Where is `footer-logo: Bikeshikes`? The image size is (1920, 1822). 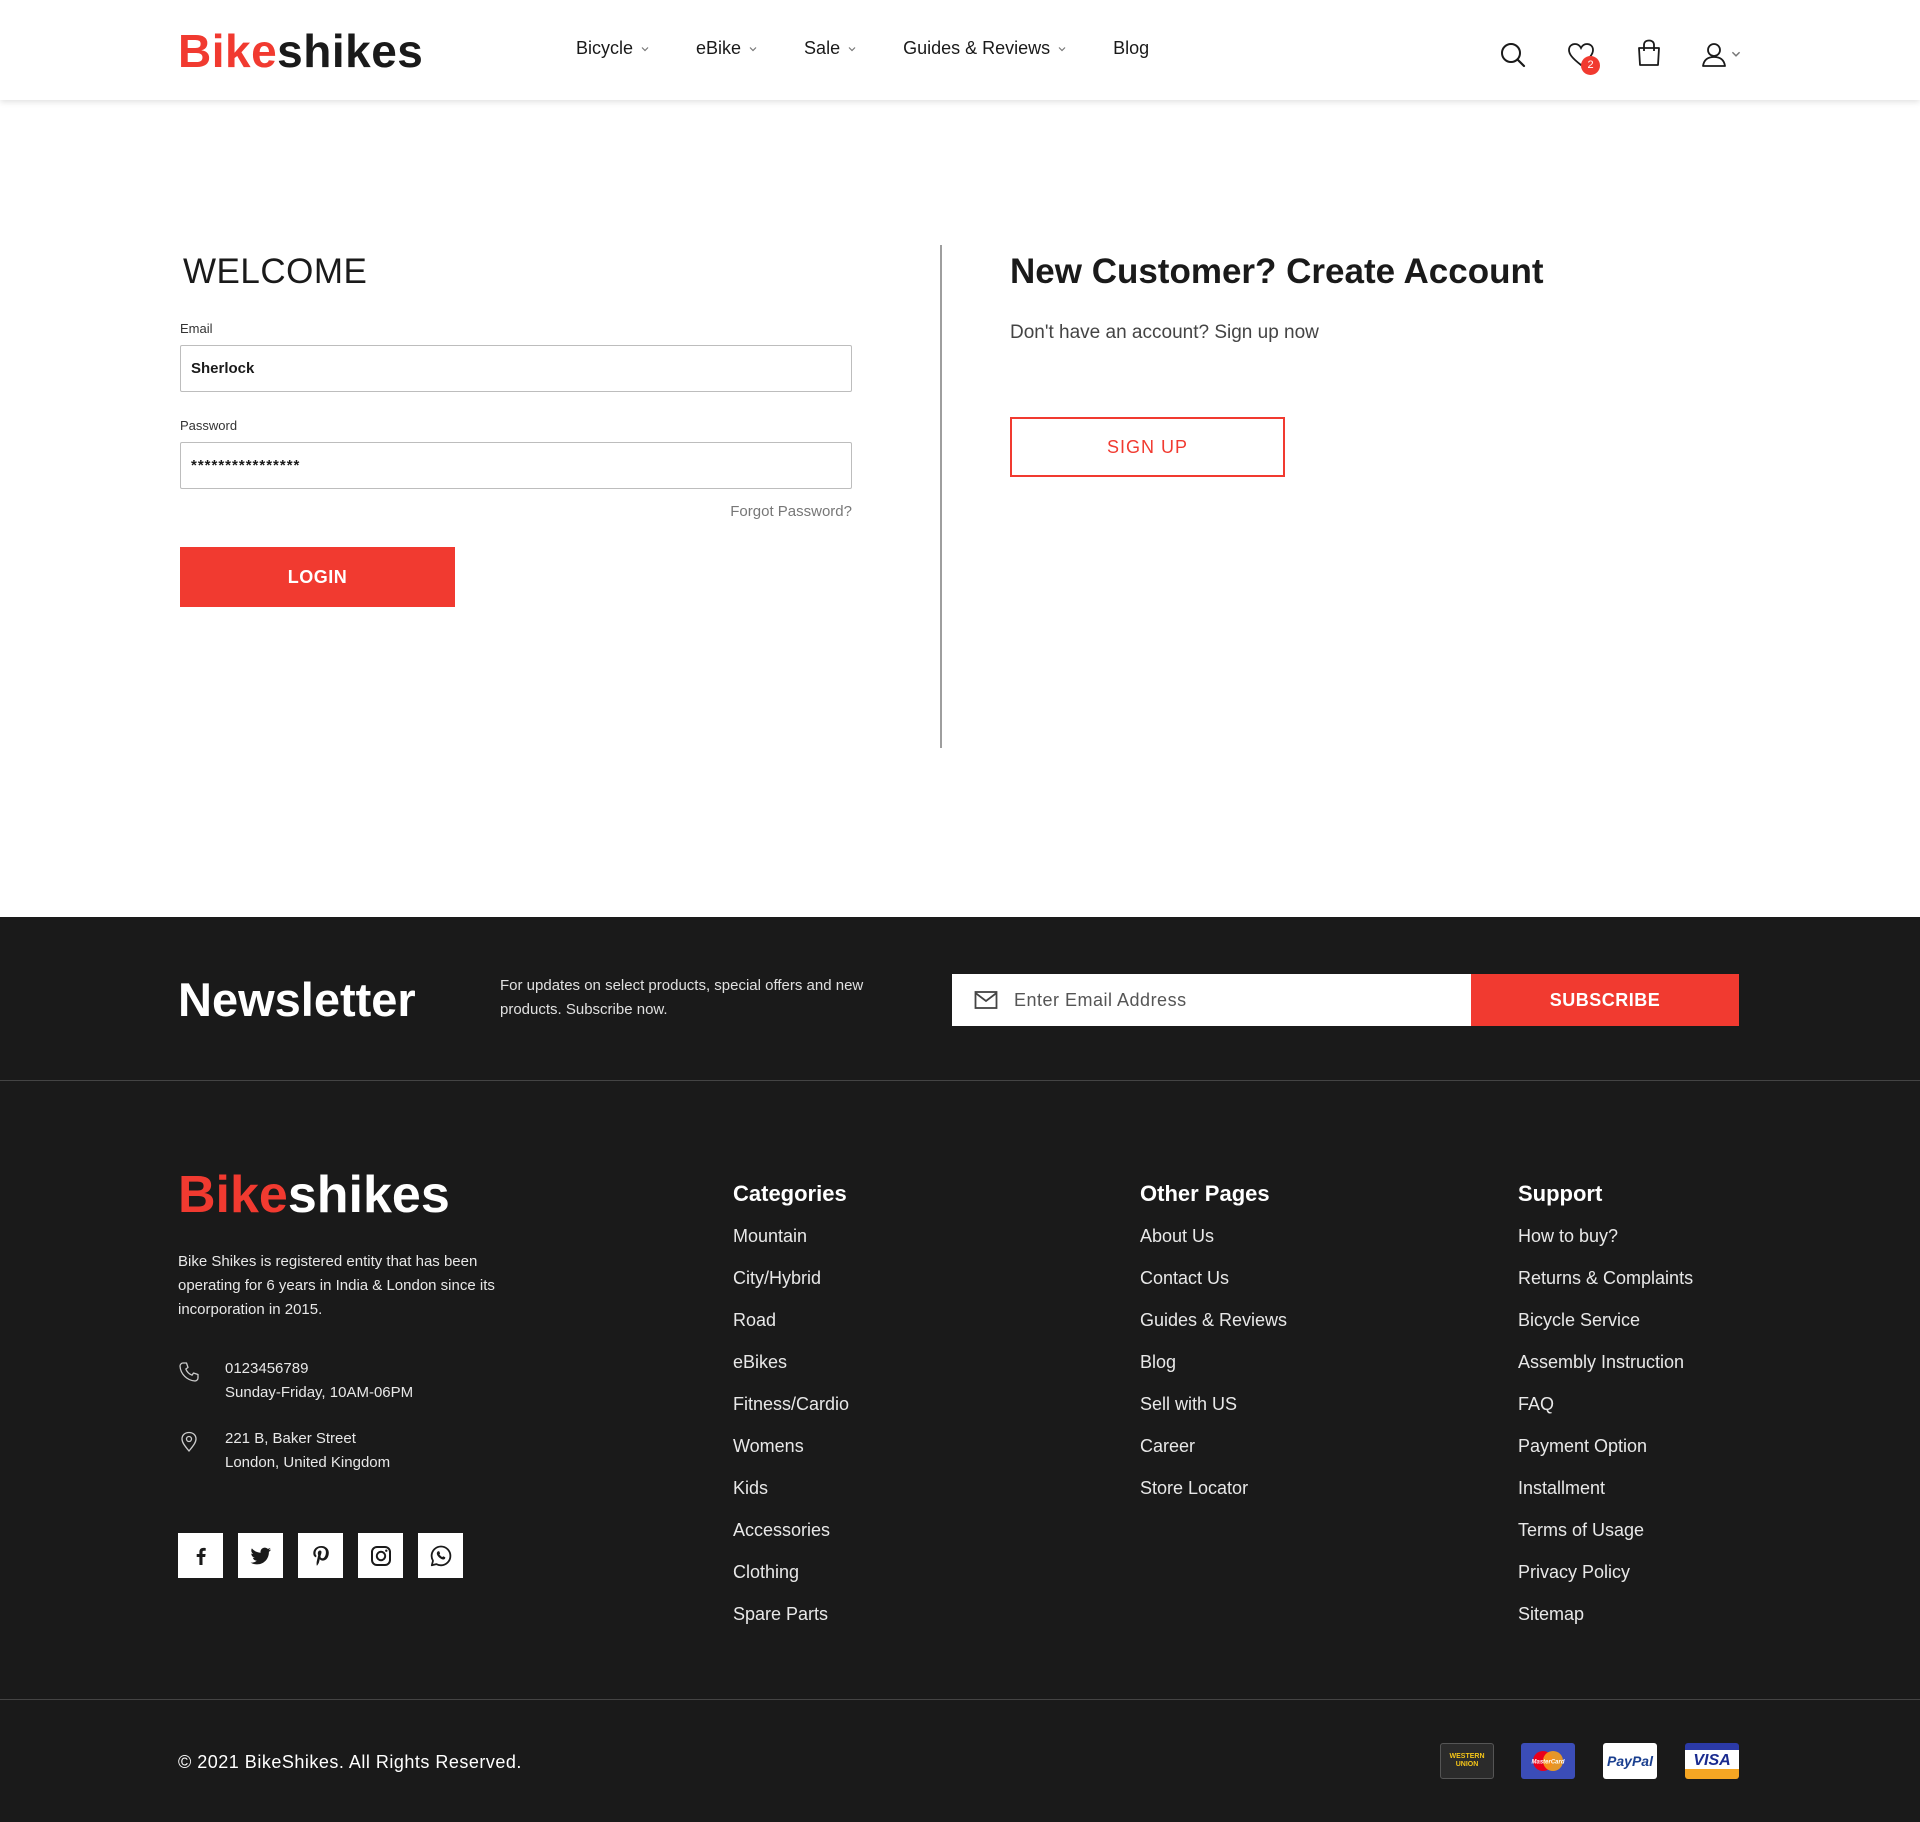
footer-logo: Bikeshikes is located at coordinates (314, 1195).